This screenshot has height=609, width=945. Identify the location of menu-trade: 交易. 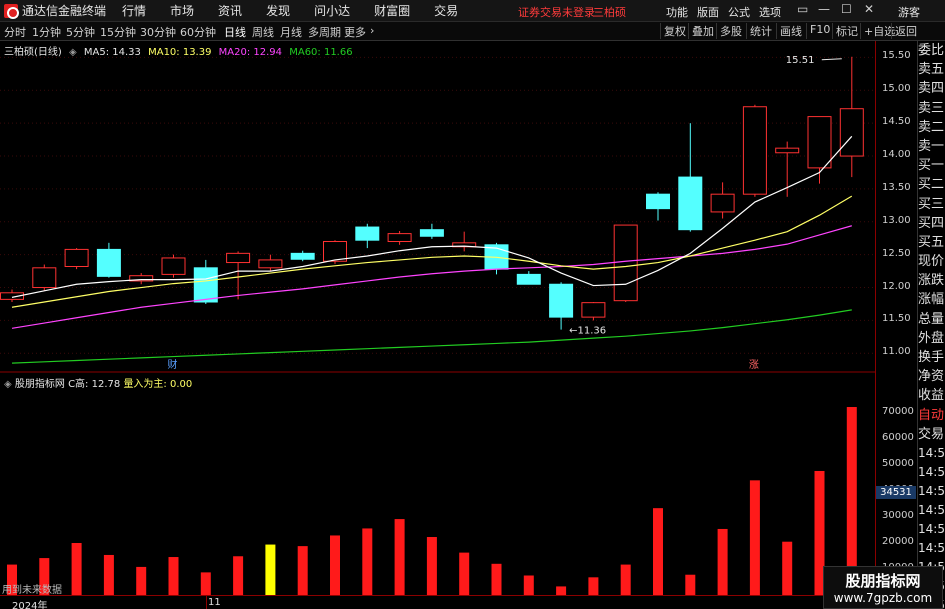
(446, 10).